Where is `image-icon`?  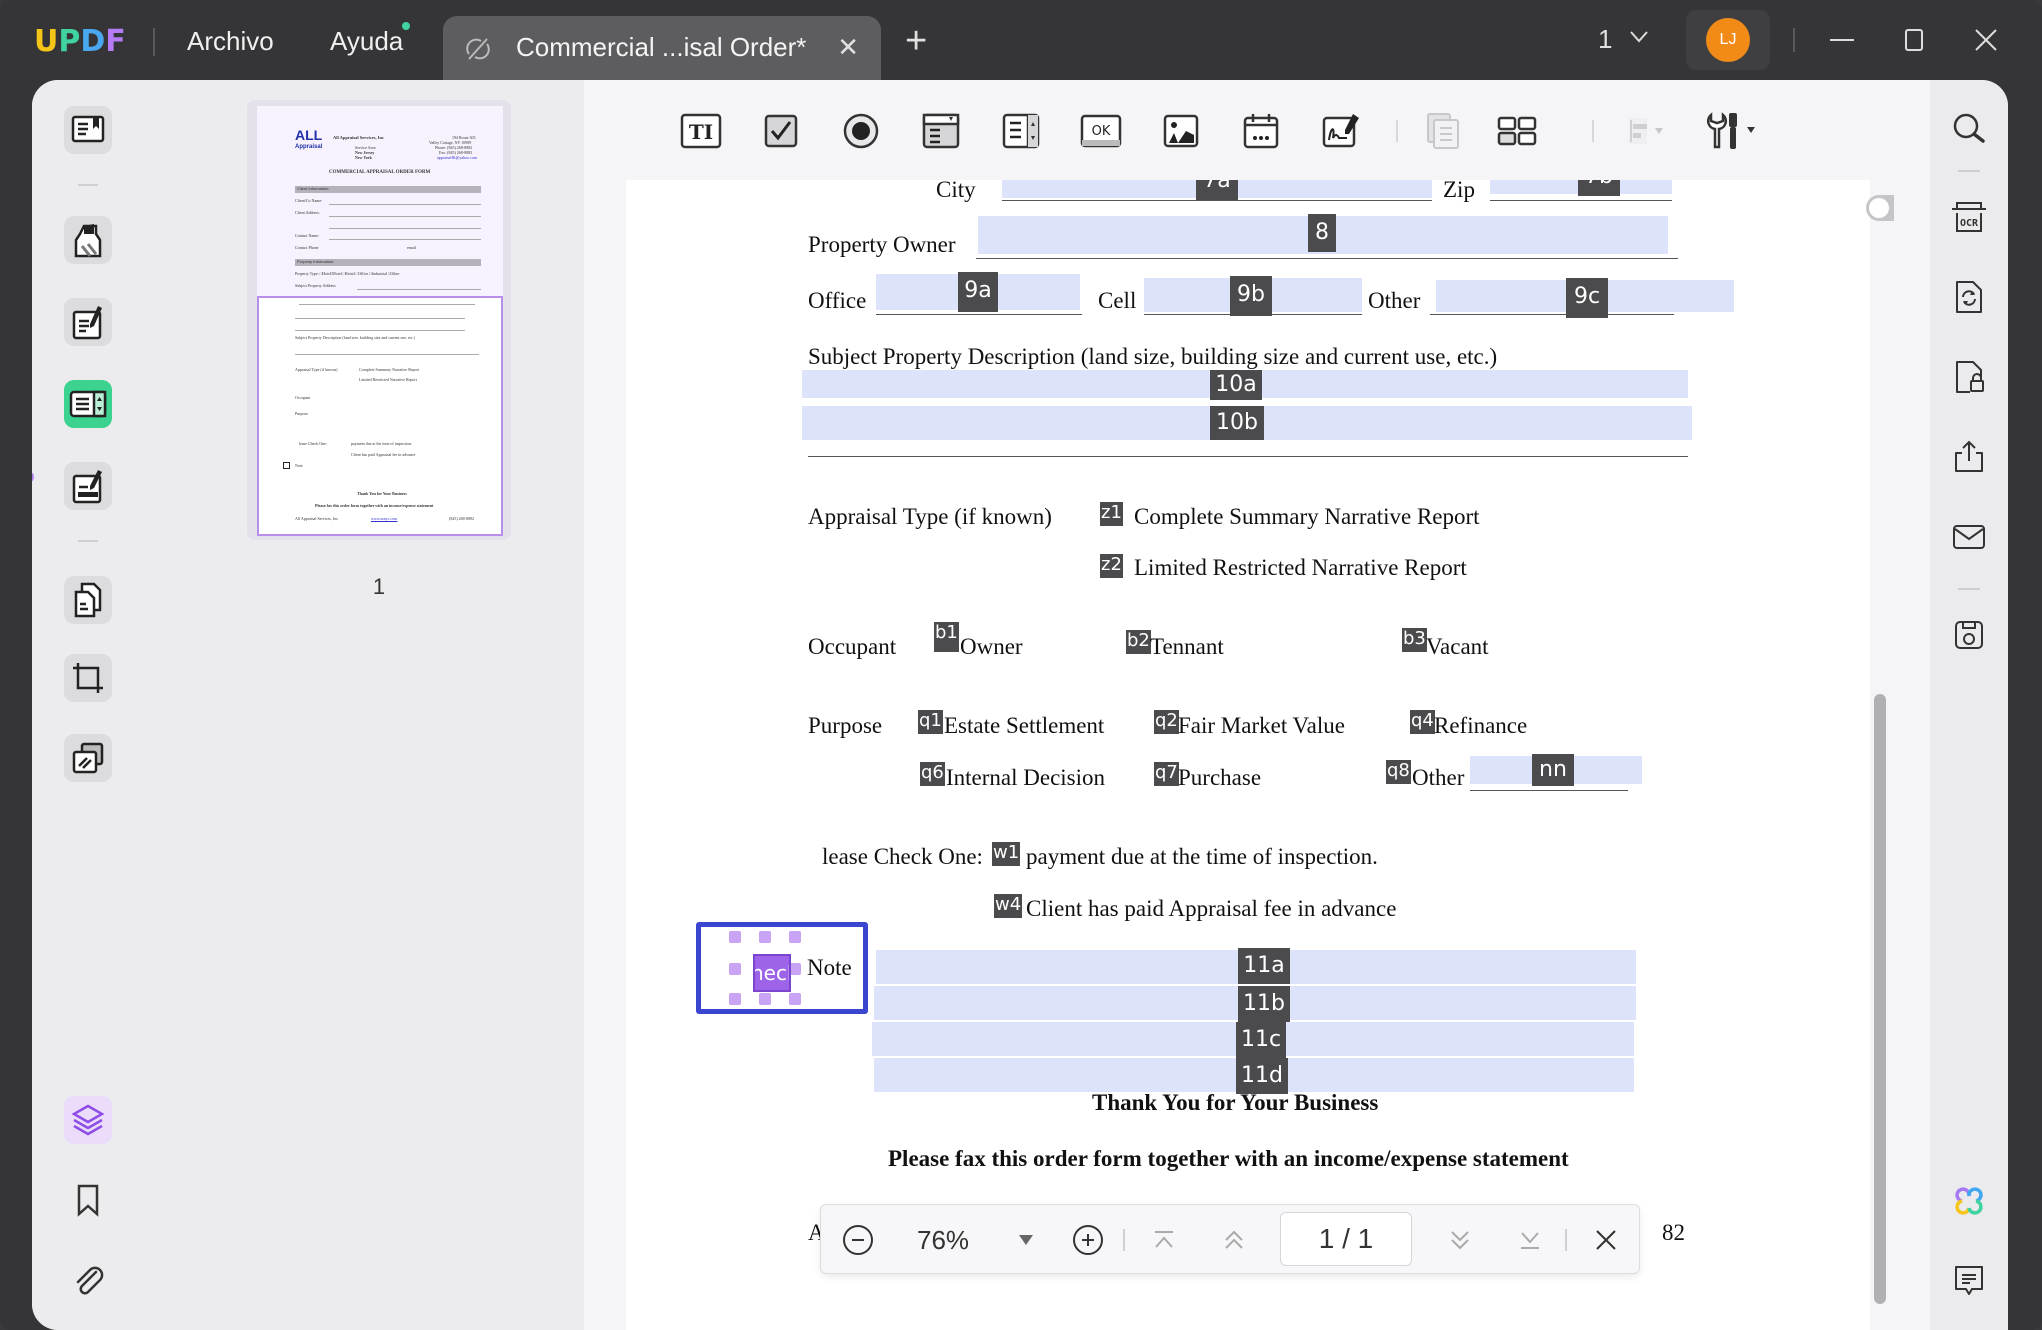
image-icon is located at coordinates (1181, 131).